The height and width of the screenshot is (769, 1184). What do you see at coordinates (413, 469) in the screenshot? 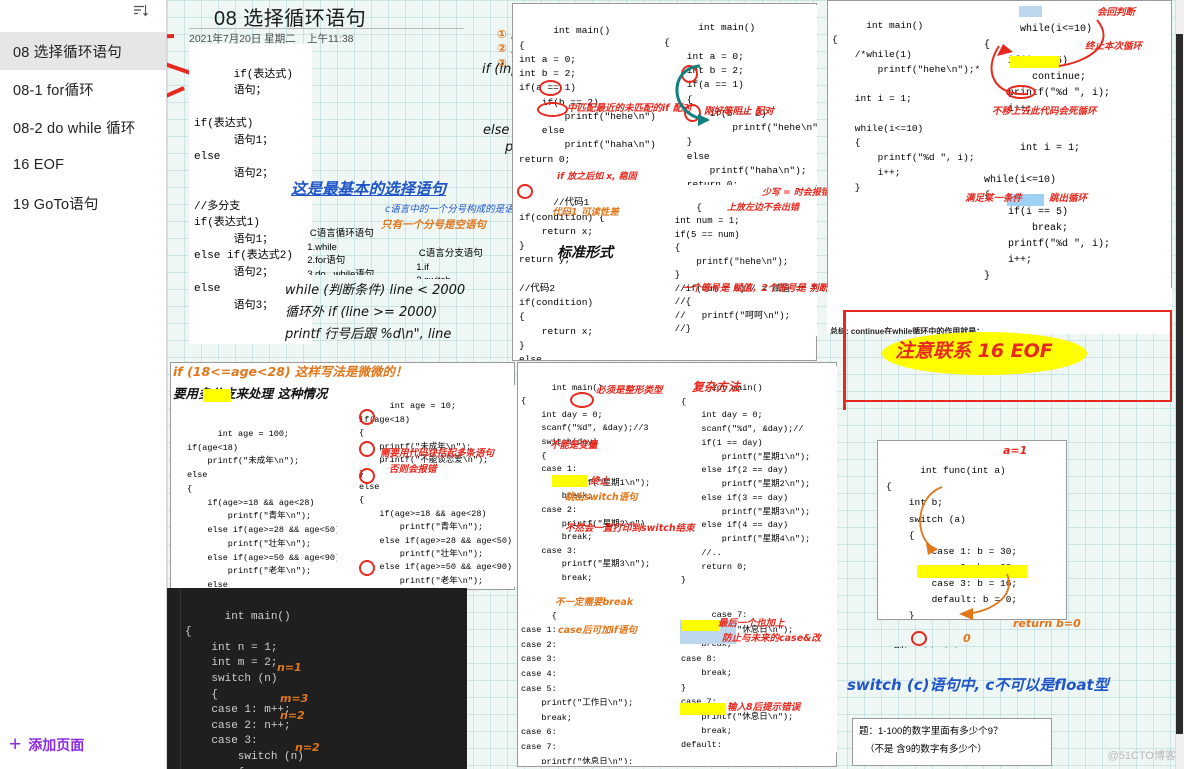
I see `handwriting-age-note4: 否则会报错` at bounding box center [413, 469].